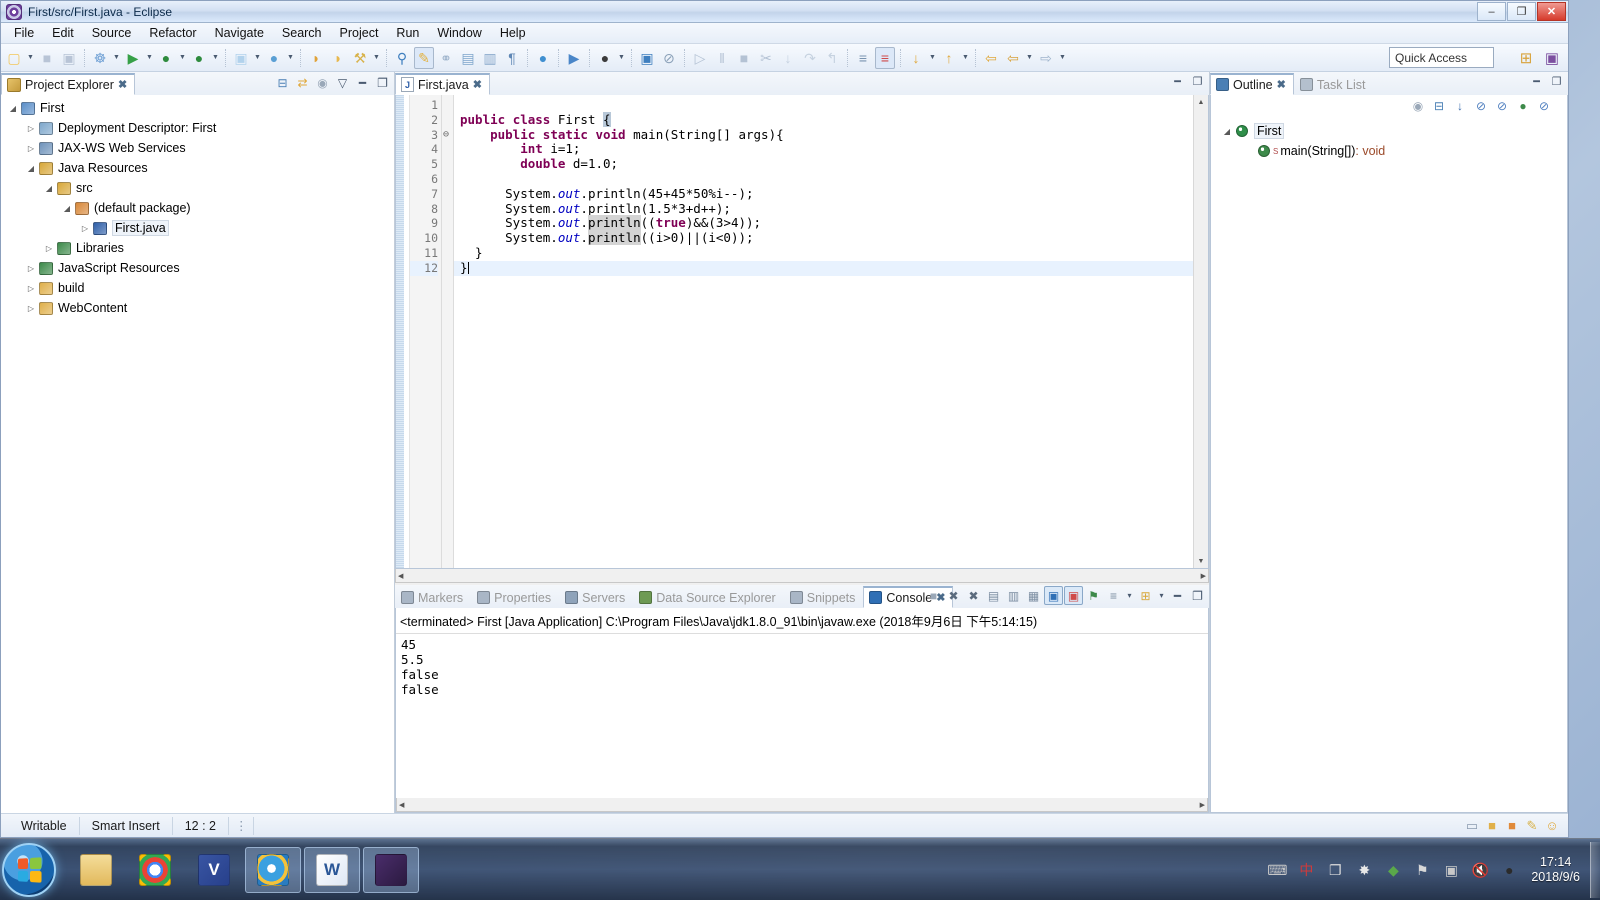 The height and width of the screenshot is (900, 1600). Describe the element at coordinates (100, 58) in the screenshot. I see `debug-icon: ☸` at that location.